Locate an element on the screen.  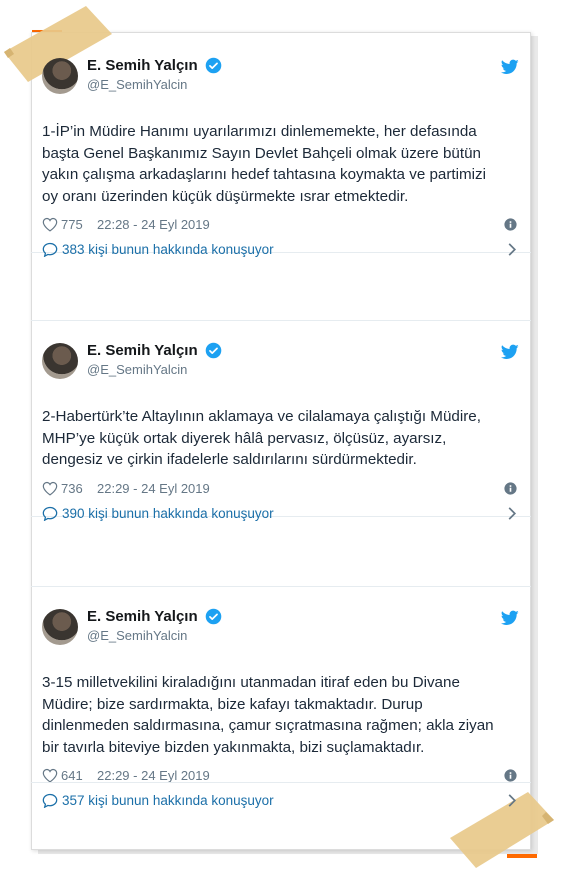
like-count: 736 is located at coordinates (72, 488).